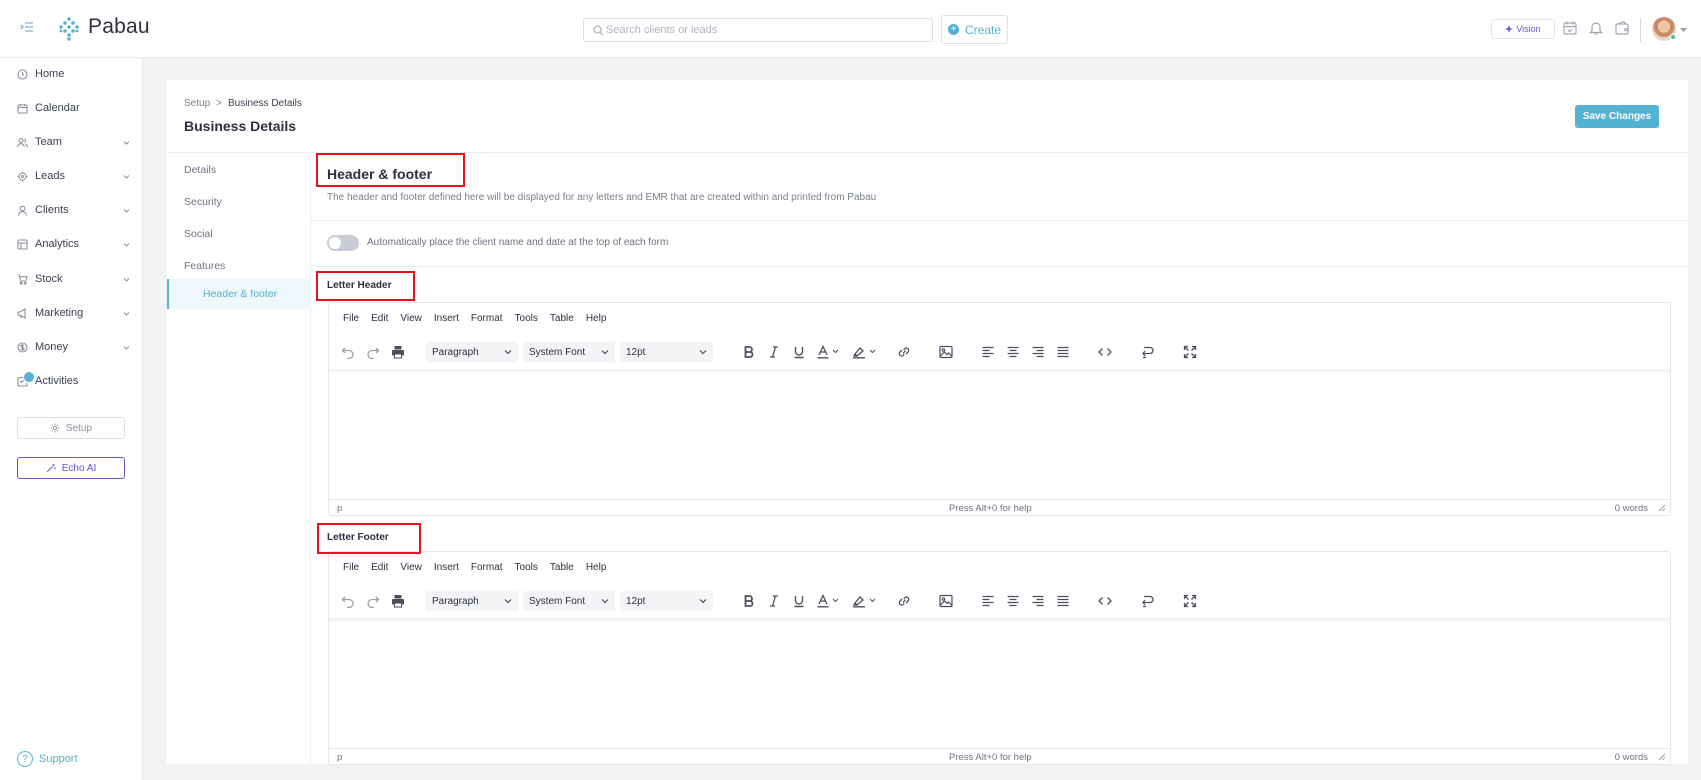 Image resolution: width=1701 pixels, height=780 pixels. Describe the element at coordinates (71, 210) in the screenshot. I see `sidebar-item-clients: Clients` at that location.